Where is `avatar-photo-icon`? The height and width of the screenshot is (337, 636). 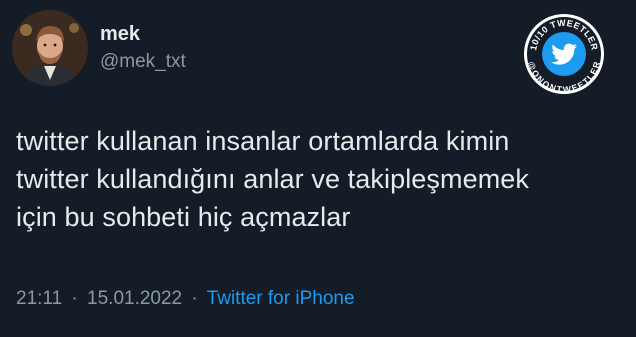
avatar-photo-icon is located at coordinates (50, 48).